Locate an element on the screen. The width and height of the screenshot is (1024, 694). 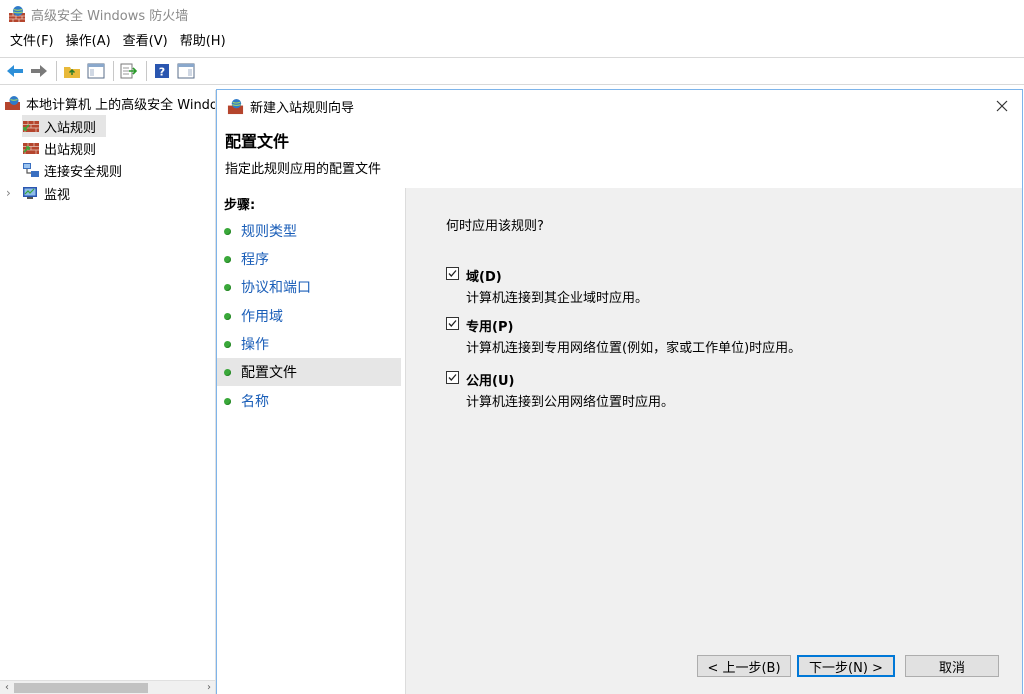
question-text: 何时应用该规则? is located at coordinates (495, 226).